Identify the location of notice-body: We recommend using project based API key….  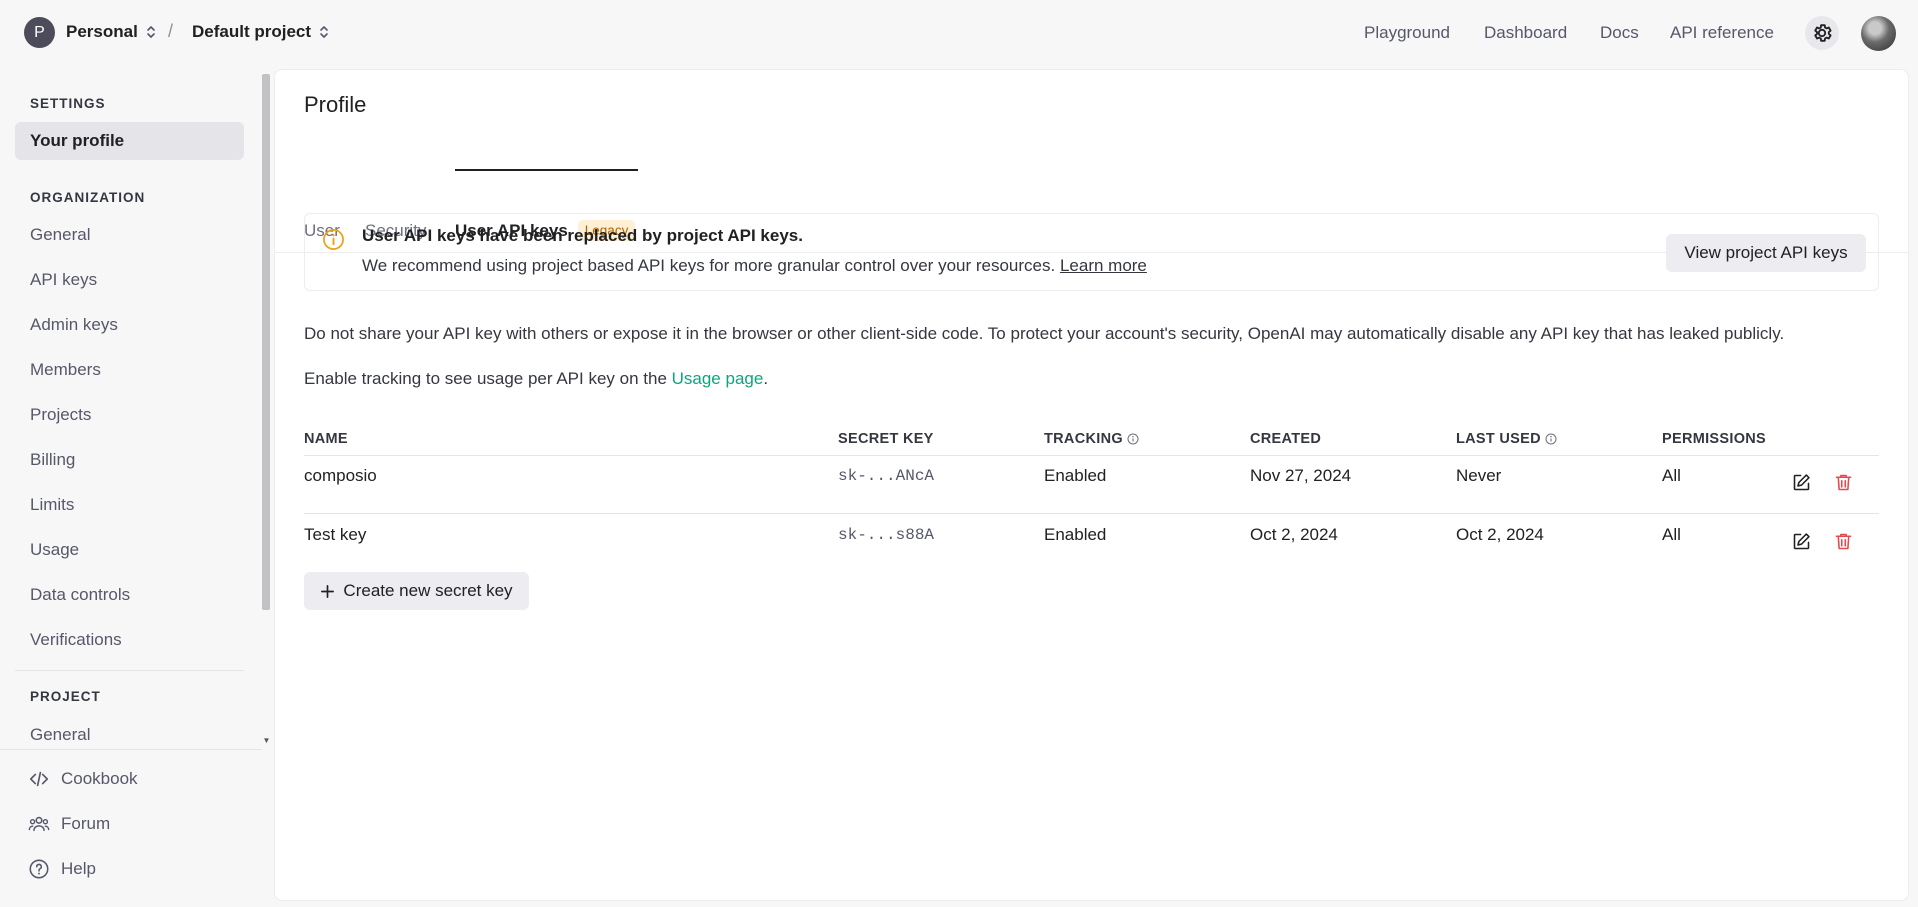
(711, 265).